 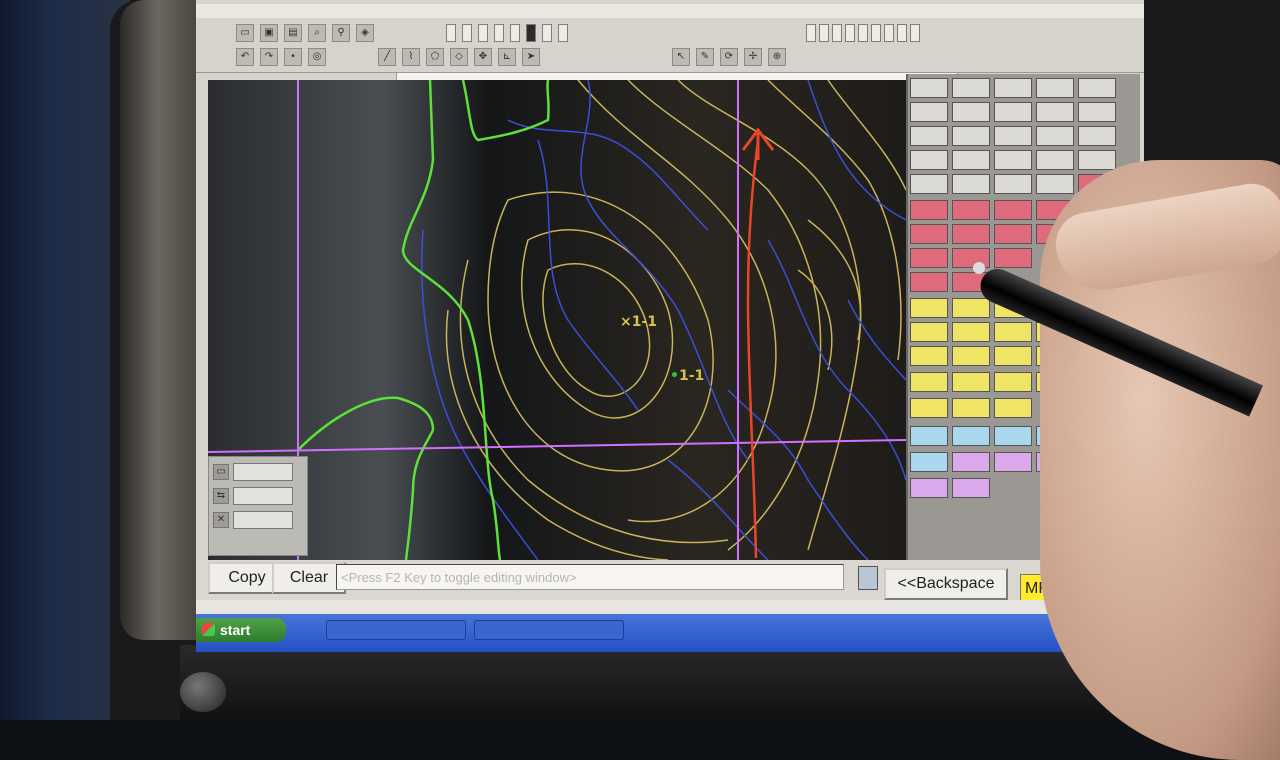 I want to click on redo-icon: ↷, so click(x=269, y=57).